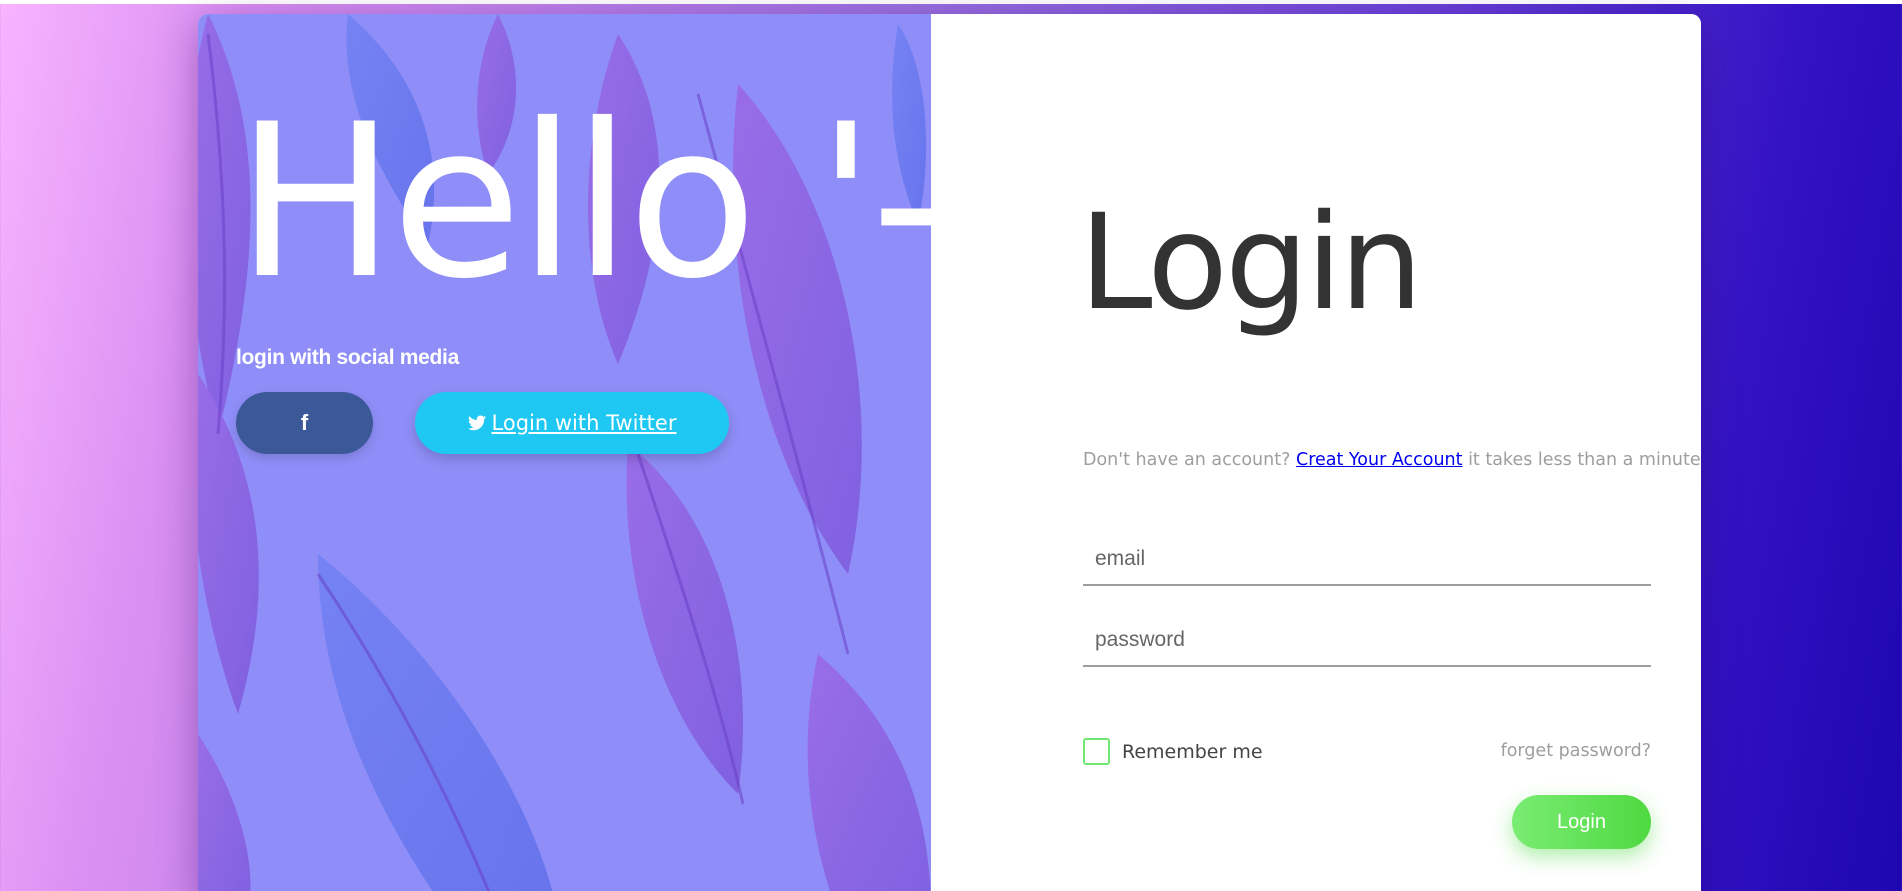 This screenshot has height=891, width=1902. I want to click on signup-suffix: it takes less than a minute, so click(1581, 460).